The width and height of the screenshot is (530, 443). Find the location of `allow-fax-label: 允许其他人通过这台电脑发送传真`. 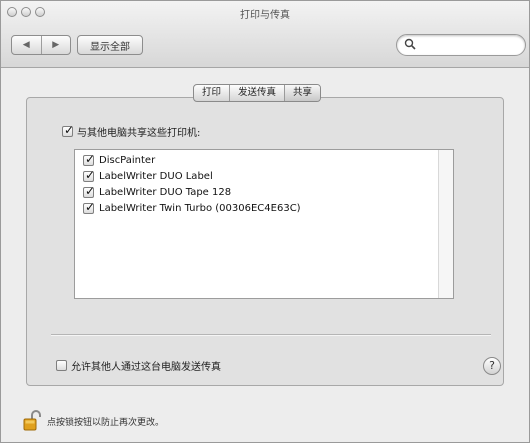

allow-fax-label: 允许其他人通过这台电脑发送传真 is located at coordinates (146, 367).